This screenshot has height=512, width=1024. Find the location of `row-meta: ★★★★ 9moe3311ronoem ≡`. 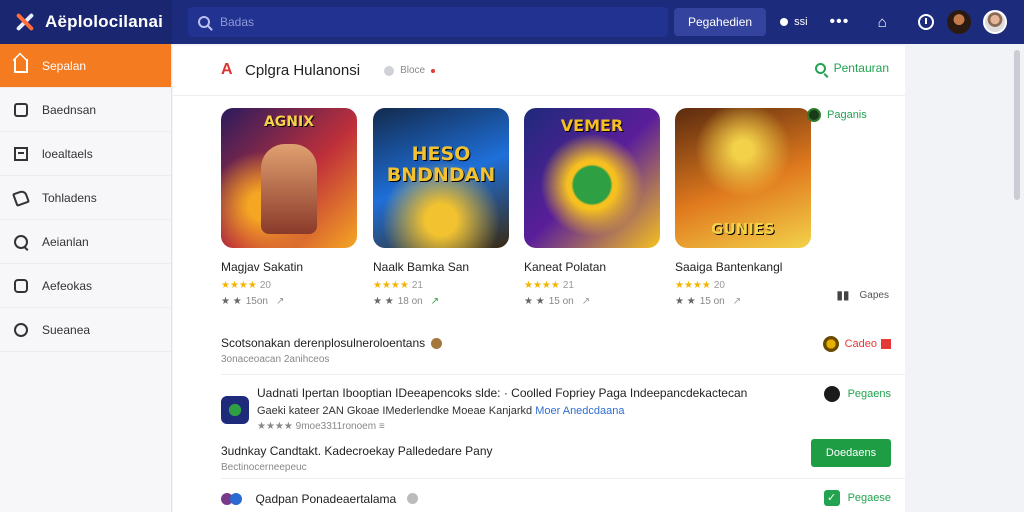

row-meta: ★★★★ 9moe3311ronoem ≡ is located at coordinates (321, 426).